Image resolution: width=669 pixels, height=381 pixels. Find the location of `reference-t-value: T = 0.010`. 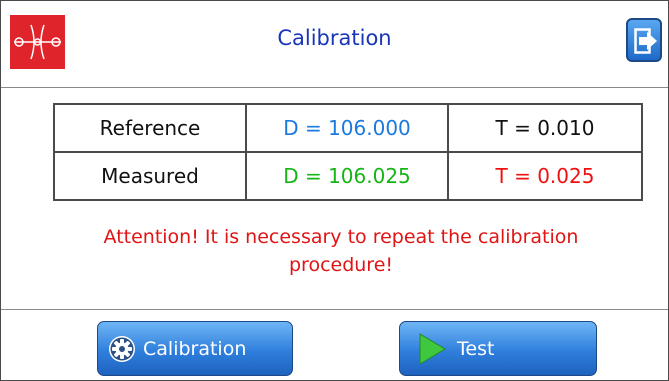

reference-t-value: T = 0.010 is located at coordinates (545, 128).